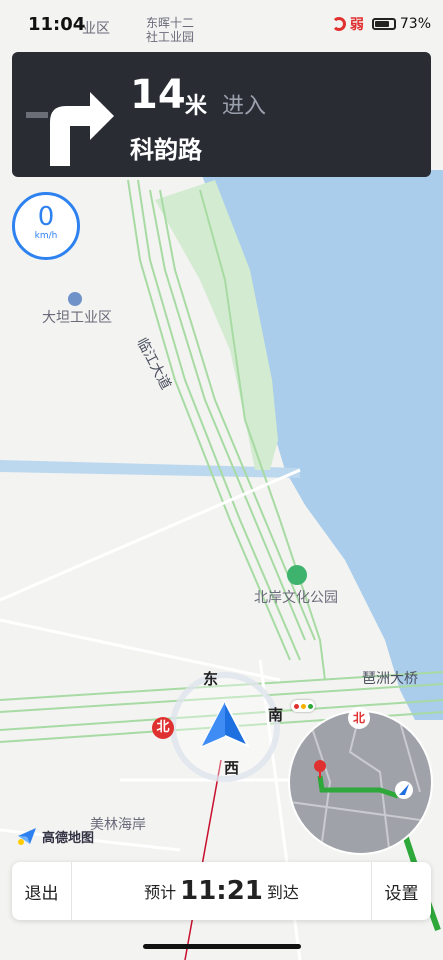 The width and height of the screenshot is (443, 960). Describe the element at coordinates (158, 95) in the screenshot. I see `turn-distance-value: 14` at that location.